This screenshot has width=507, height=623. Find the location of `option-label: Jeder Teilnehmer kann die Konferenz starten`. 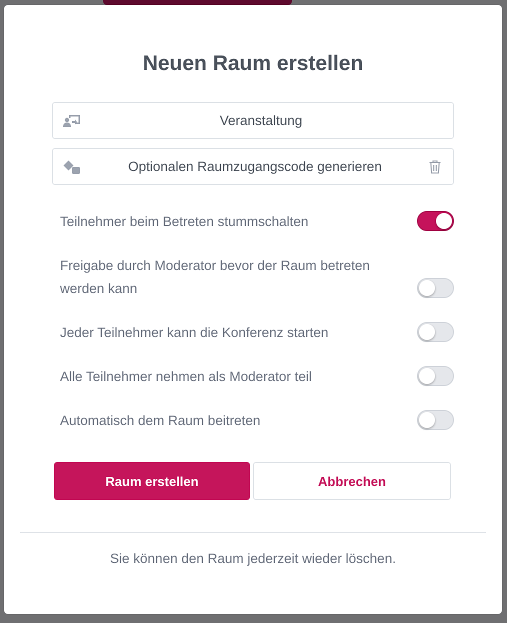

option-label: Jeder Teilnehmer kann die Konferenz starten is located at coordinates (194, 333).